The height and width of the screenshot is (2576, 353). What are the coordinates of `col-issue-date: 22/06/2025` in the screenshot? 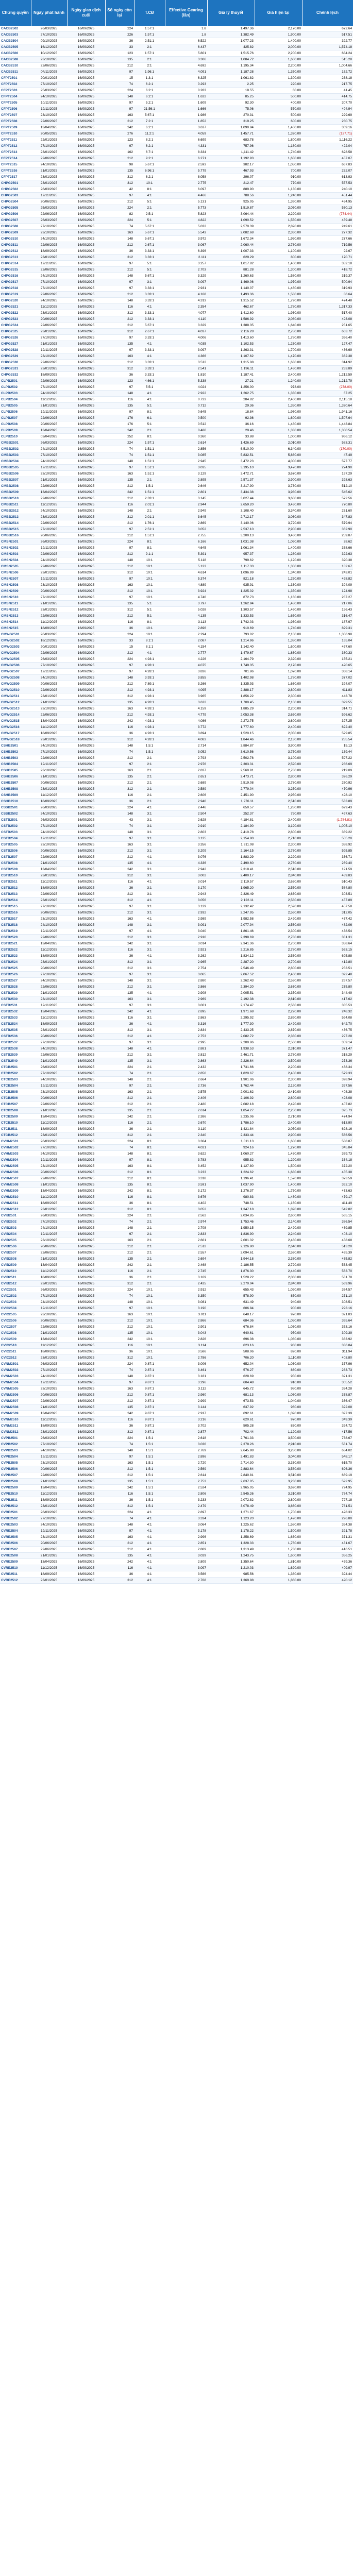 It's located at (49, 987).